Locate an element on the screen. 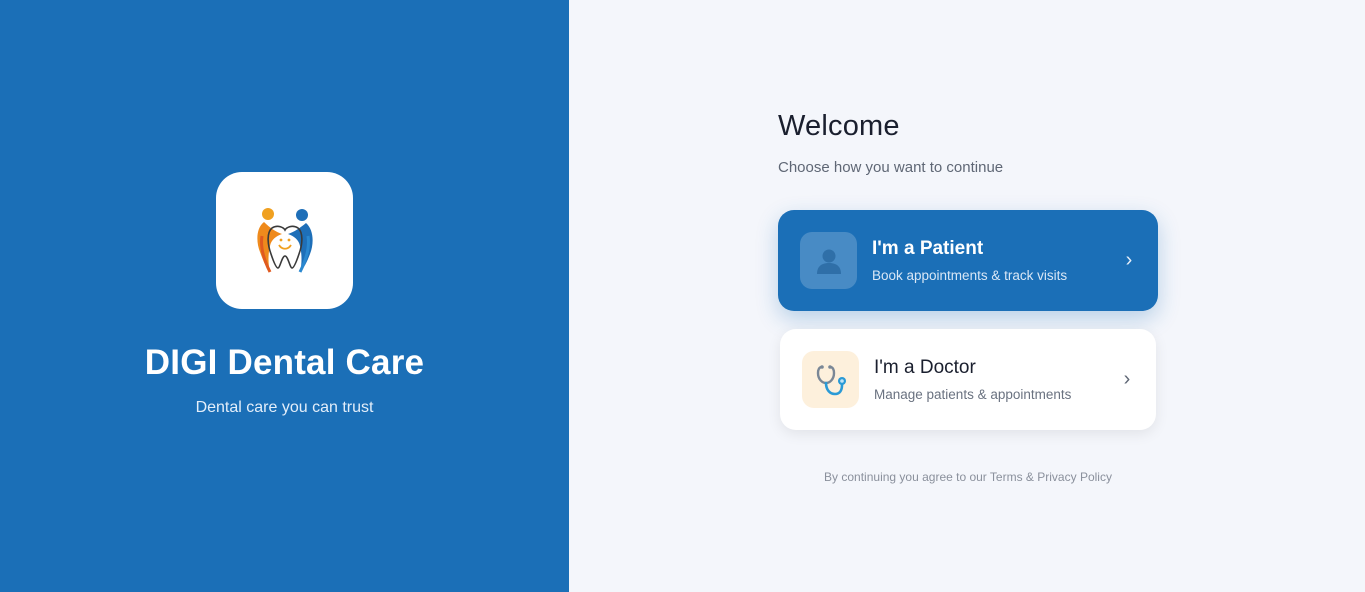 The height and width of the screenshot is (592, 1365). welcome-subtitle: Choose how you want to continue is located at coordinates (891, 167).